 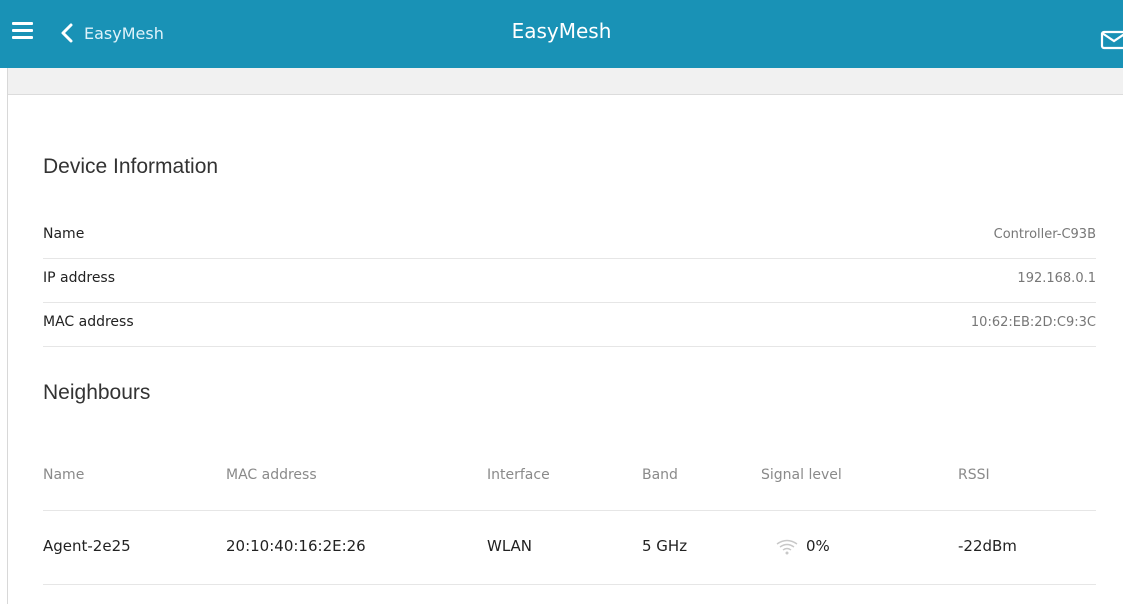 What do you see at coordinates (1044, 234) in the screenshot?
I see `info-value: Controller-C93B` at bounding box center [1044, 234].